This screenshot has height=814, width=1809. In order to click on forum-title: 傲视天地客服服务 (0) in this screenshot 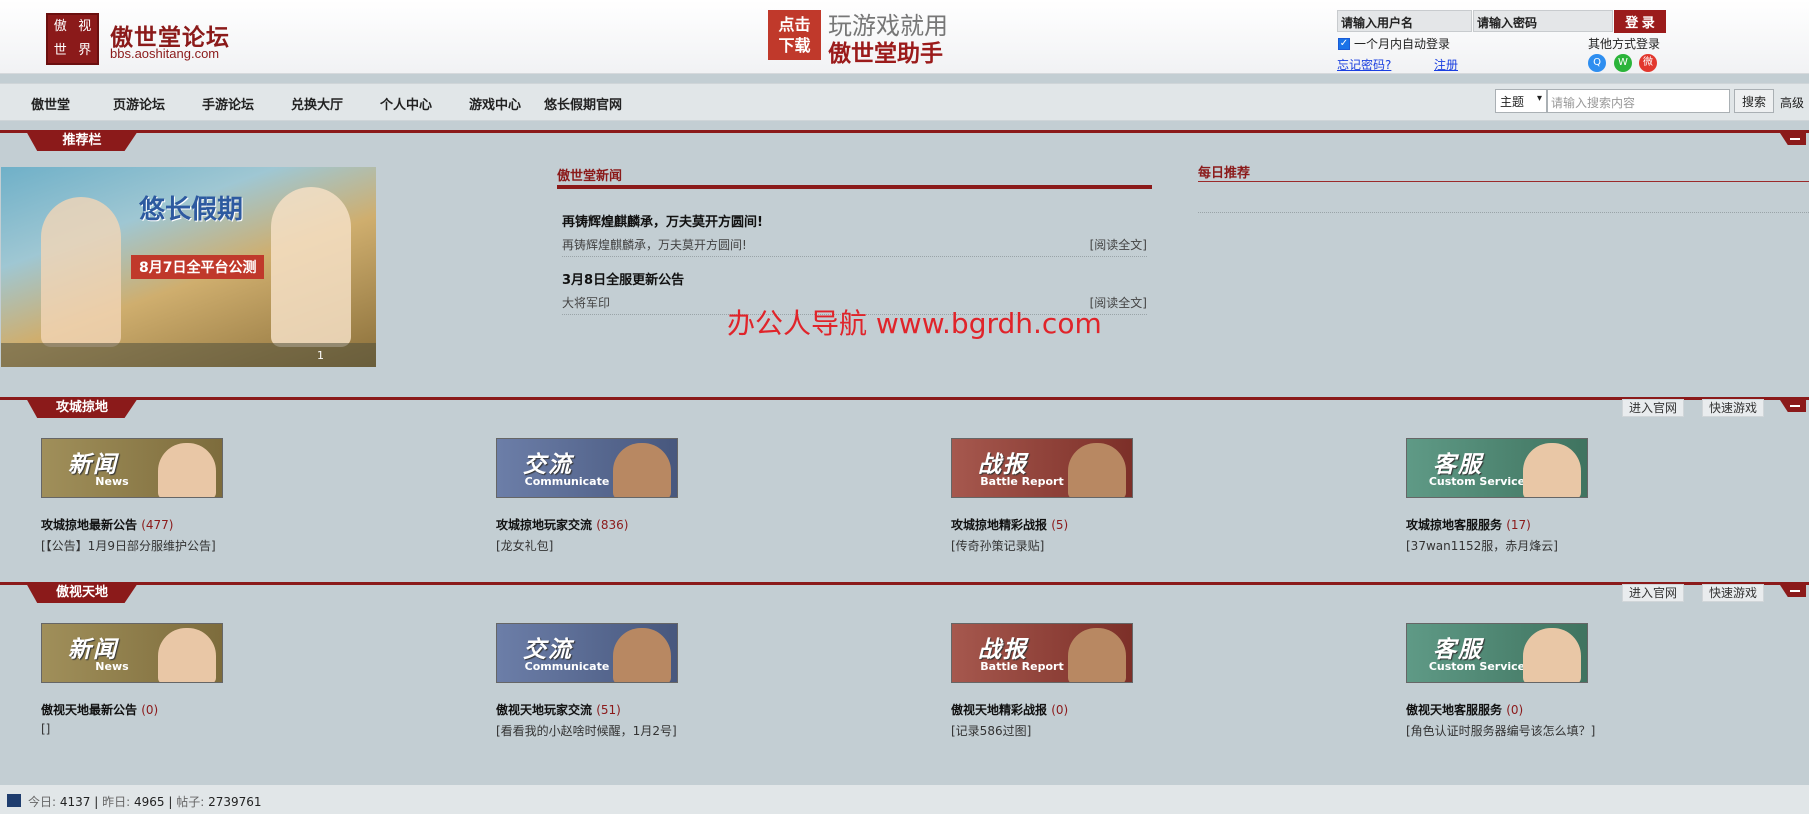, I will do `click(1464, 709)`.